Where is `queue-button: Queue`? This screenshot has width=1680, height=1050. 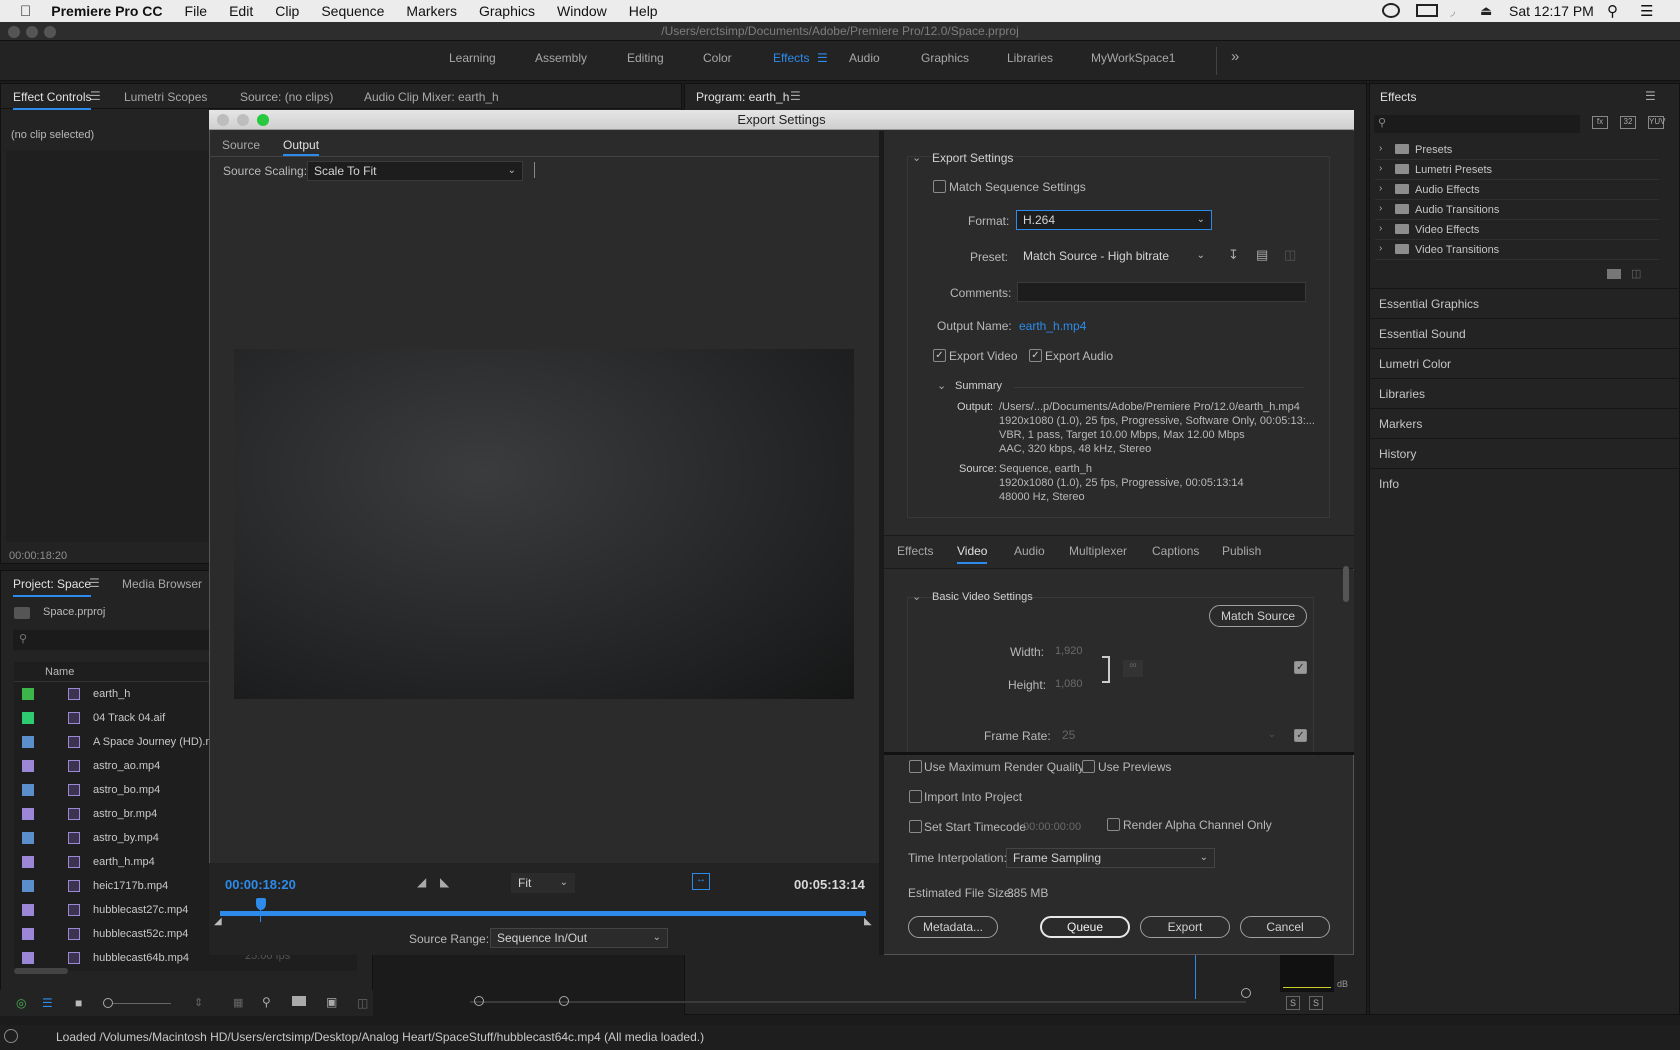
queue-button: Queue is located at coordinates (1085, 927).